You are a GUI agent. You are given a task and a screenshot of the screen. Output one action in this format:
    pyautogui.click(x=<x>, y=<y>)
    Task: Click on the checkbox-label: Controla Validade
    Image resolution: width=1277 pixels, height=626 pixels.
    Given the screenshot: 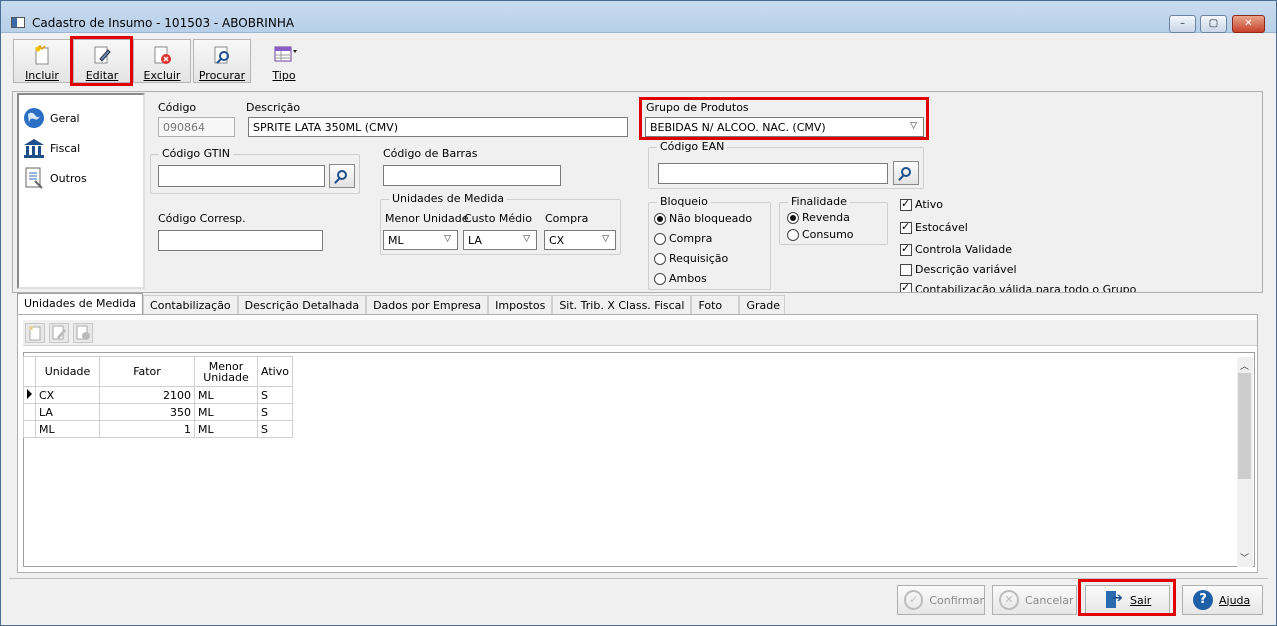 What is the action you would take?
    pyautogui.click(x=963, y=249)
    